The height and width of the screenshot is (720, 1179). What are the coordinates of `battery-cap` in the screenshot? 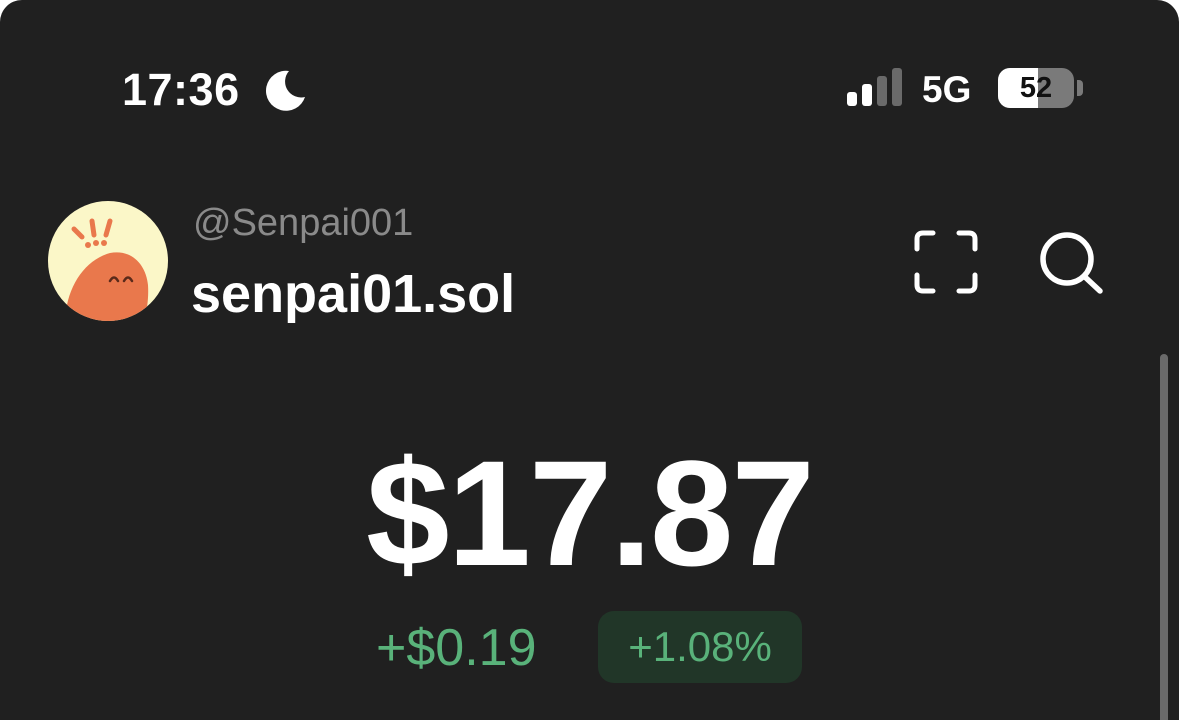 It's located at (1080, 88).